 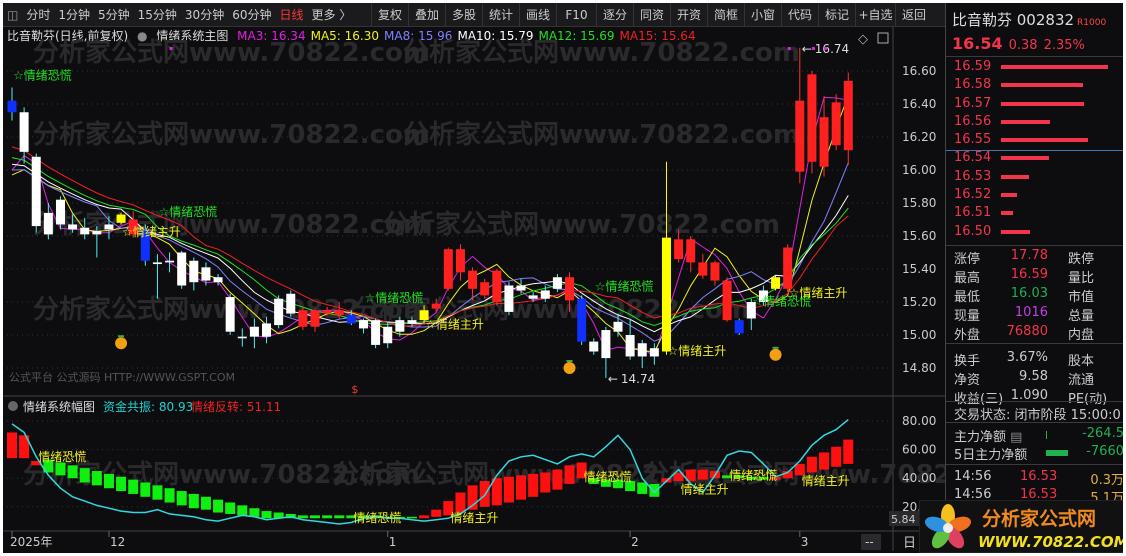 I want to click on stock-title: 比音勒芬 002832 R1000, so click(x=1029, y=19).